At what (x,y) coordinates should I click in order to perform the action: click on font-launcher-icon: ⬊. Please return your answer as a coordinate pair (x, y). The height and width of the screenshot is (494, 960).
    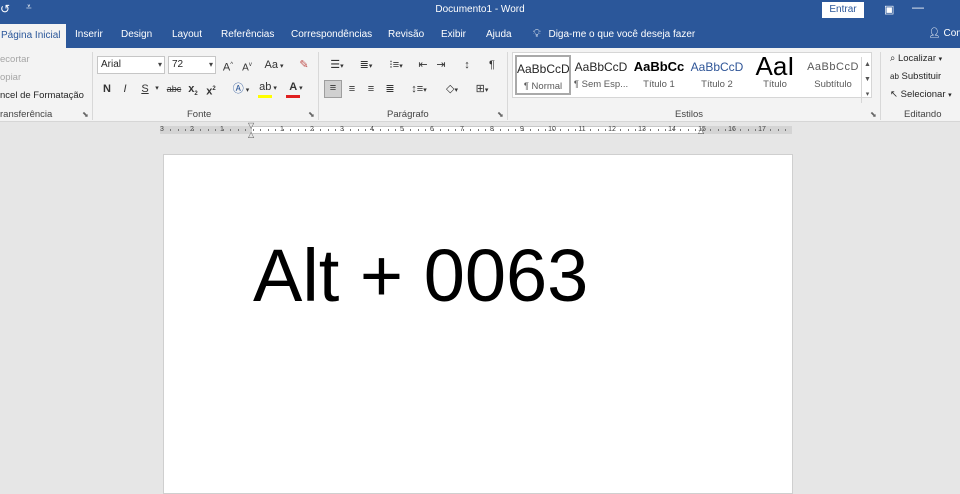
    Looking at the image, I should click on (311, 114).